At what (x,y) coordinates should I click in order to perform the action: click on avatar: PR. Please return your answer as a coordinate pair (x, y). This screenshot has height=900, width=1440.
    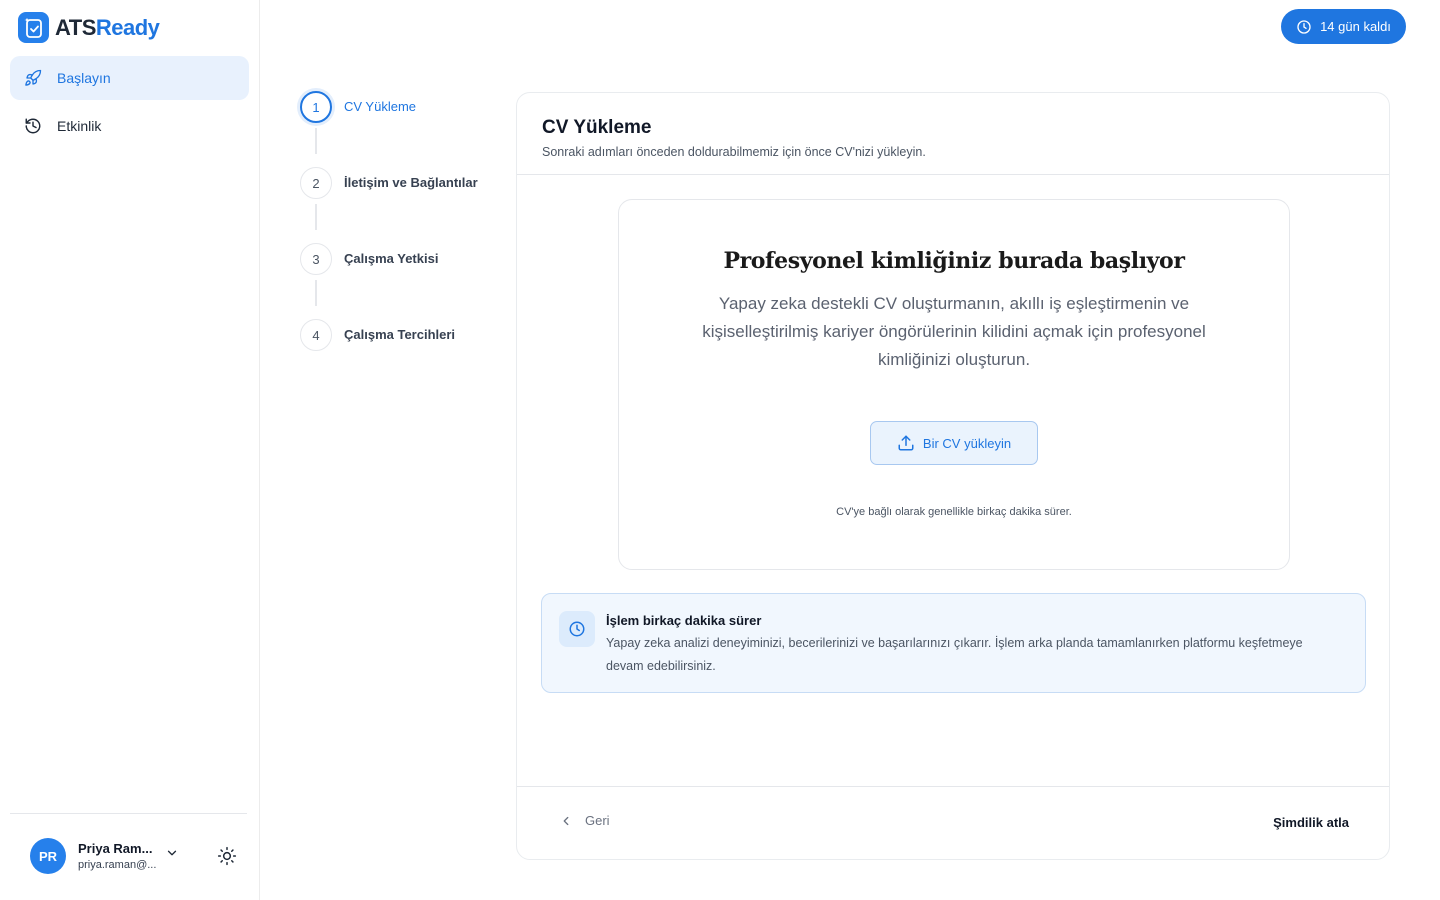
    Looking at the image, I should click on (48, 856).